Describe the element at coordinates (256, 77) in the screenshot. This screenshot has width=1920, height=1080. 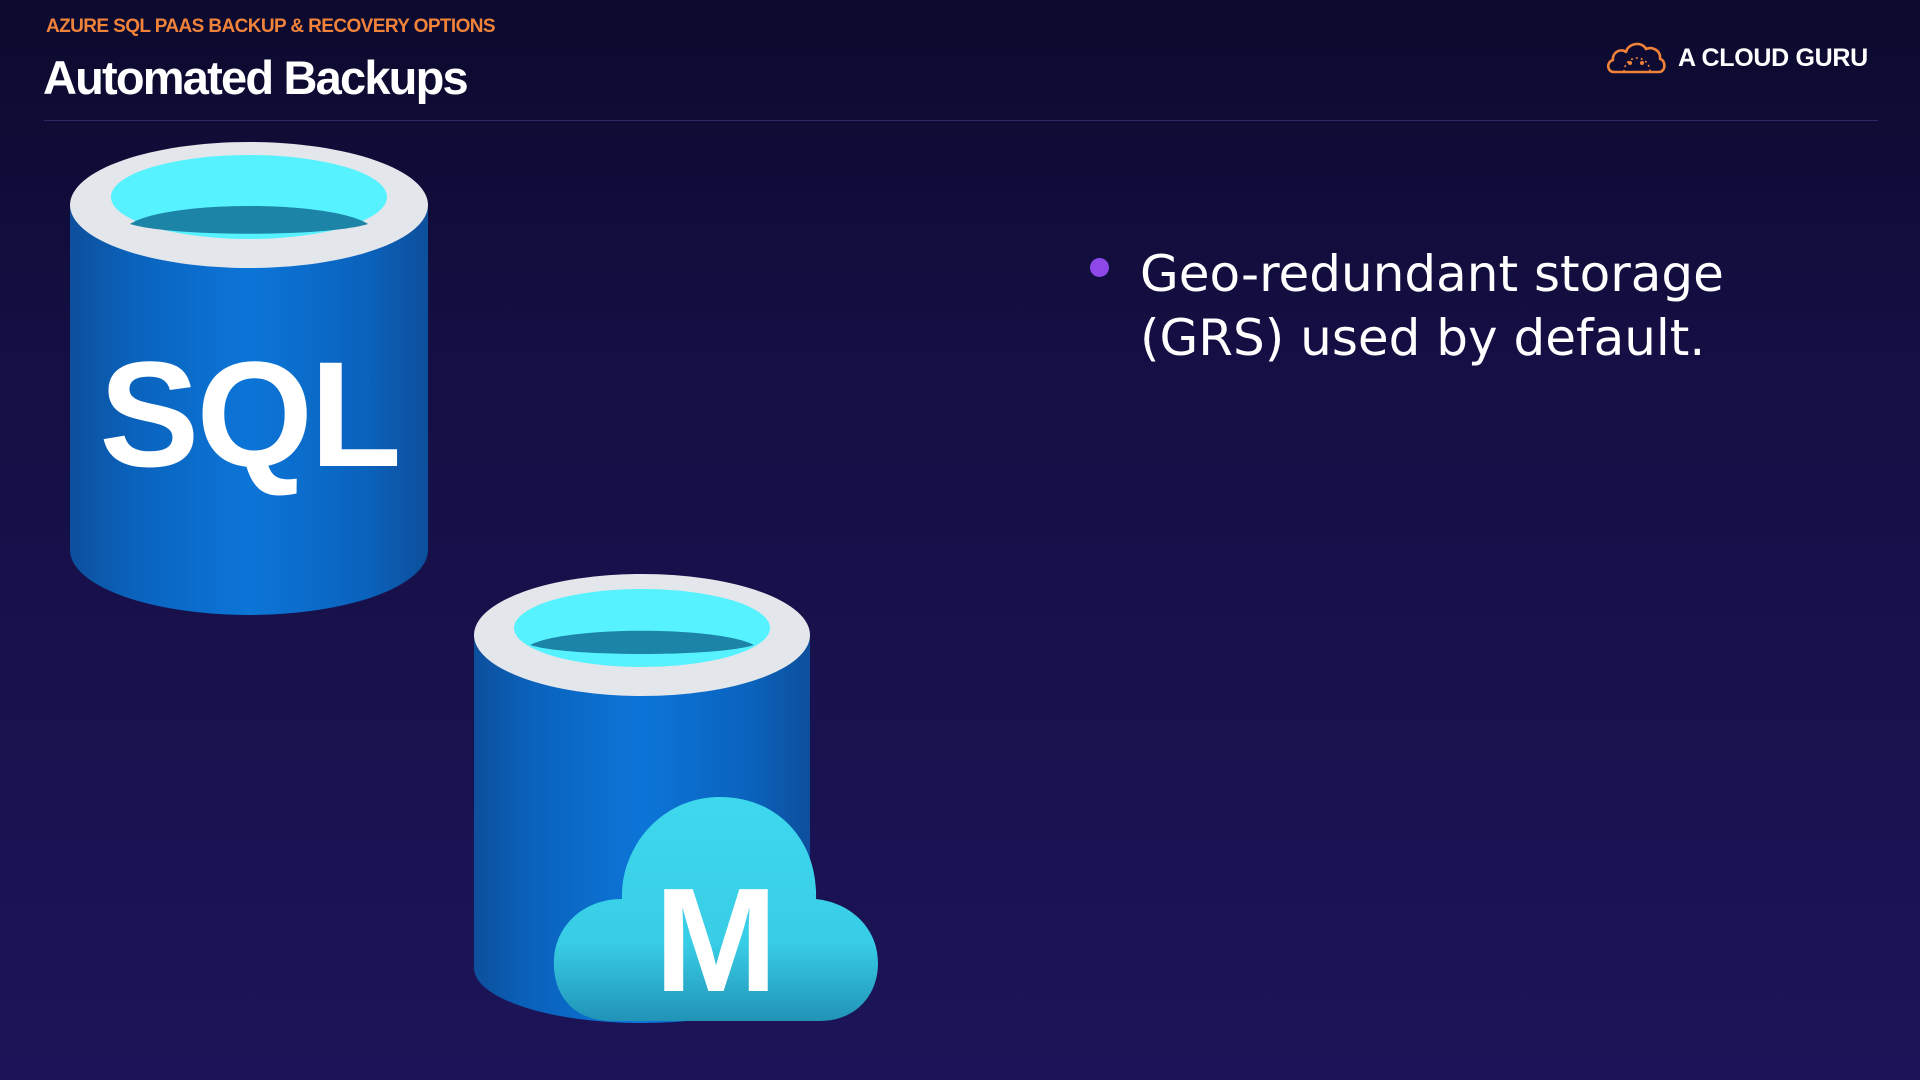
I see `page-title: Automated Backups` at that location.